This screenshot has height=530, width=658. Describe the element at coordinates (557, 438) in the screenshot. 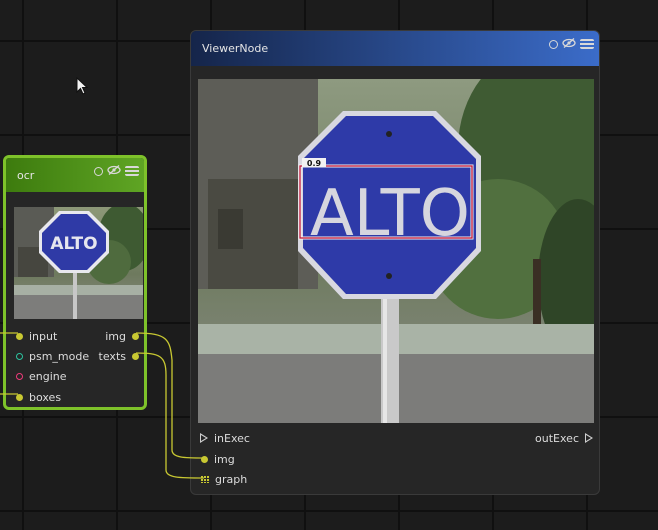

I see `port-label: outExec` at that location.